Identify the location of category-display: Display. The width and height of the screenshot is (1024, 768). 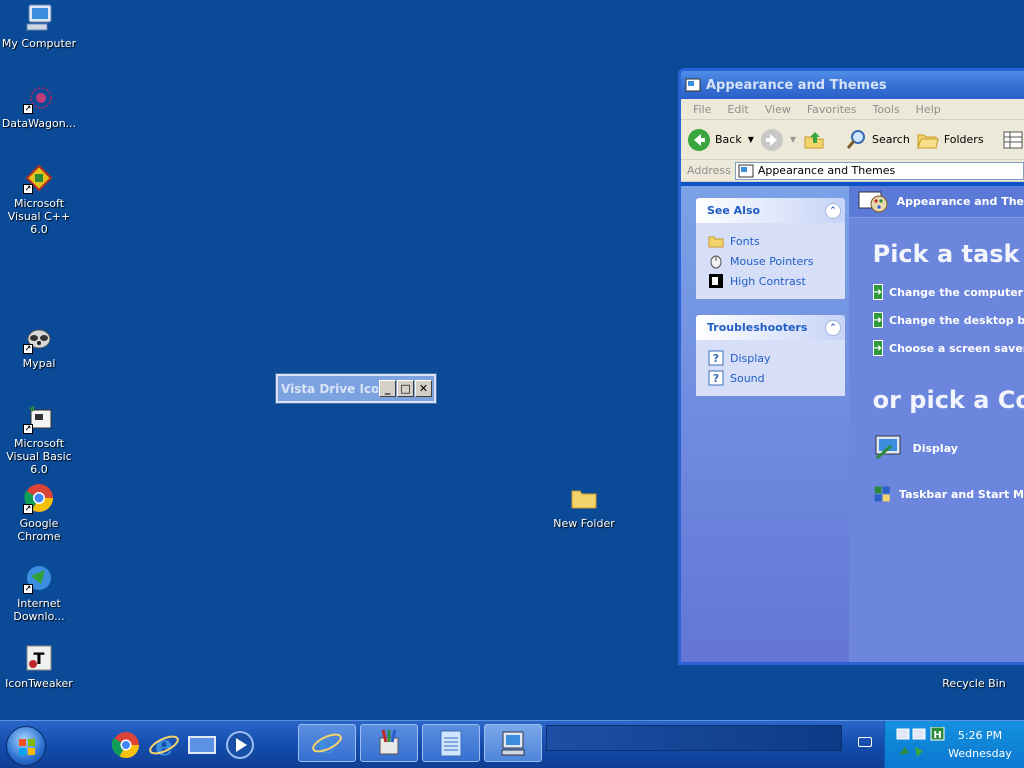
(948, 448).